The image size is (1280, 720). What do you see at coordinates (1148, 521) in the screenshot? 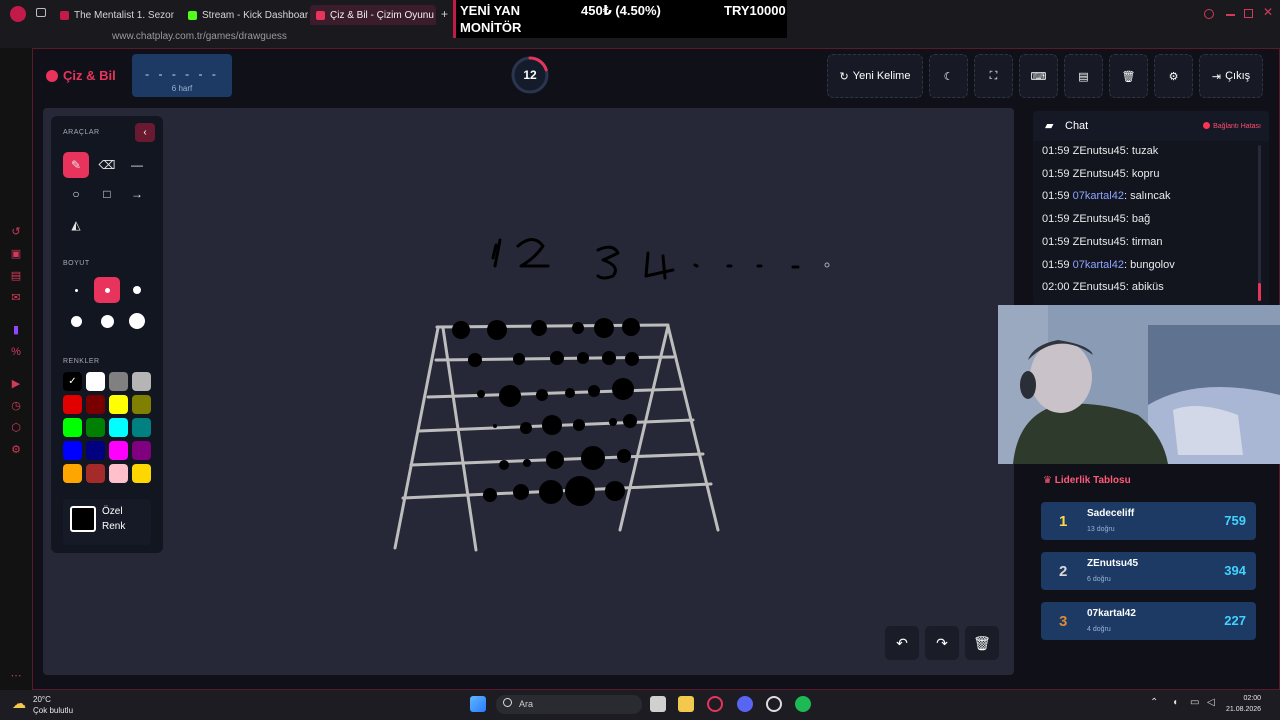
I see `leaderboard-row: 1 Sadeceliff 13 doğru 759` at bounding box center [1148, 521].